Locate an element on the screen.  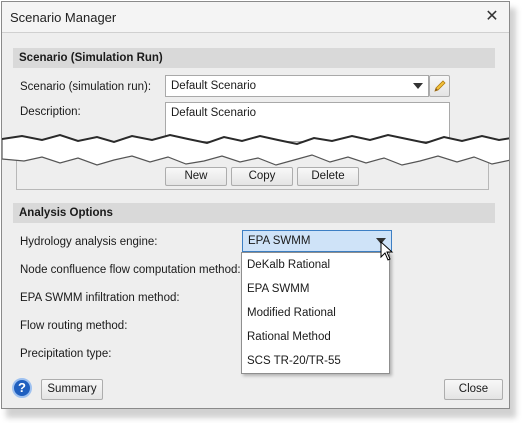
window-title: Scenario Manager is located at coordinates (63, 17).